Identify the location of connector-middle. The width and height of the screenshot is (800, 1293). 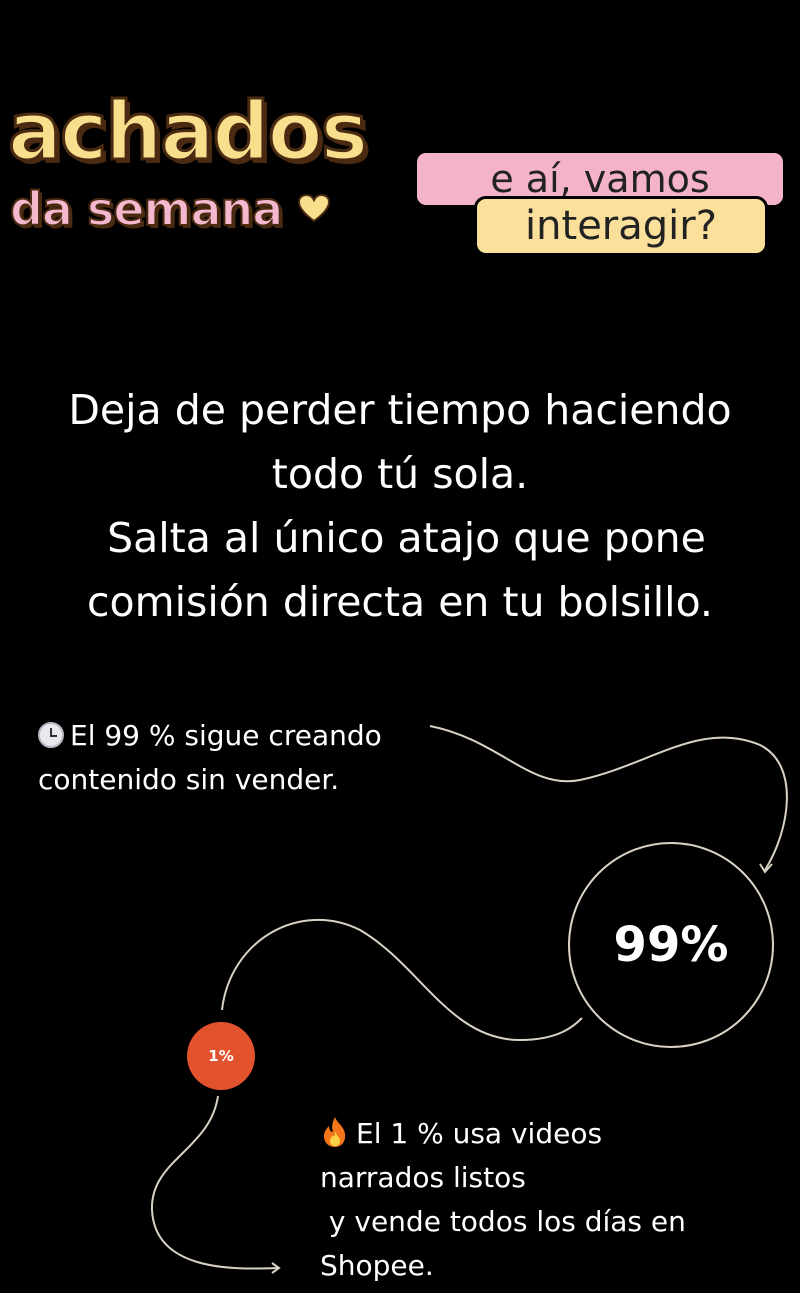
(402, 980).